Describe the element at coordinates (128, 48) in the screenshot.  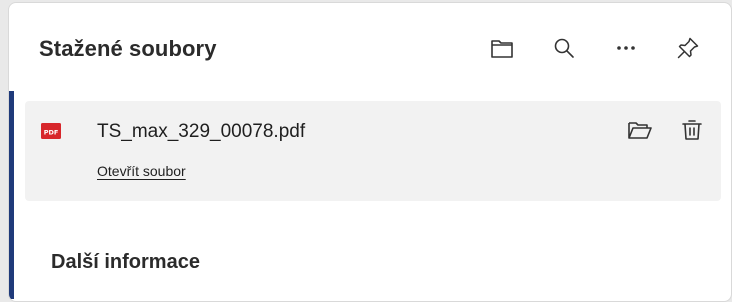
I see `panel-title: Stažené soubory` at that location.